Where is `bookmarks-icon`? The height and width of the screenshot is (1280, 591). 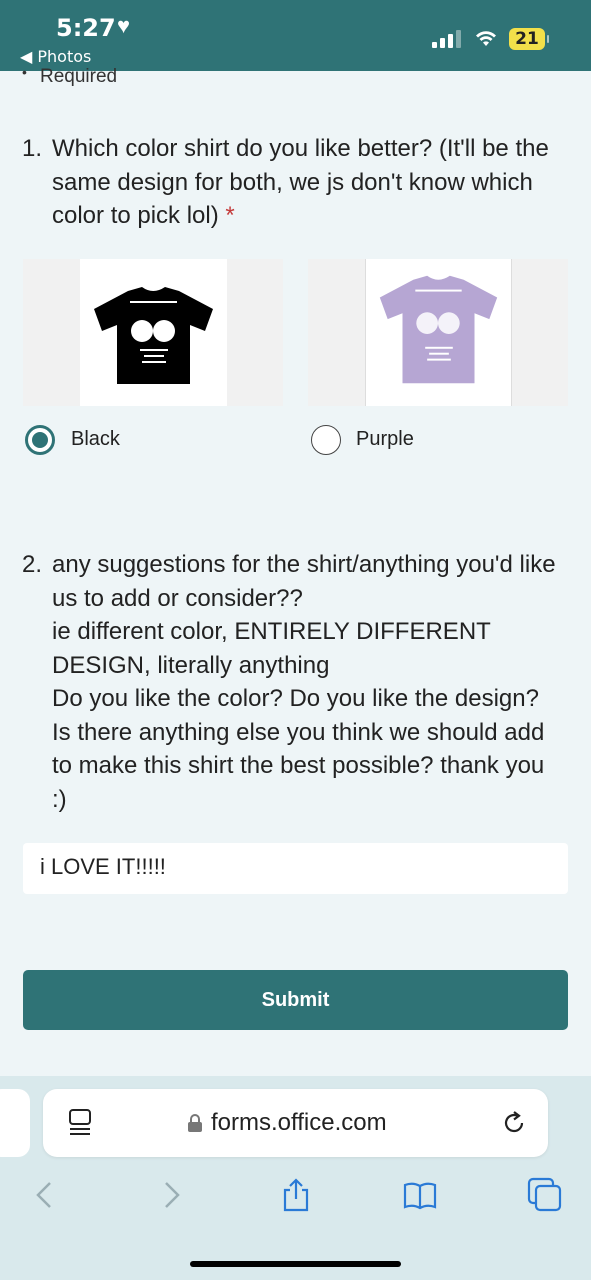 bookmarks-icon is located at coordinates (420, 1195).